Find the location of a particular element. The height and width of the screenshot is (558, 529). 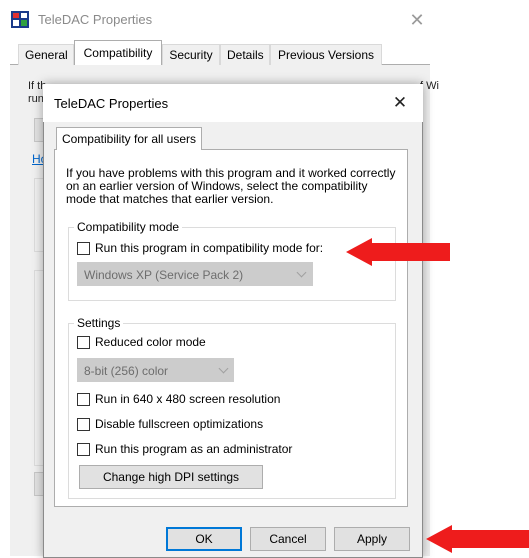

resolution-checkbox is located at coordinates (83, 399).